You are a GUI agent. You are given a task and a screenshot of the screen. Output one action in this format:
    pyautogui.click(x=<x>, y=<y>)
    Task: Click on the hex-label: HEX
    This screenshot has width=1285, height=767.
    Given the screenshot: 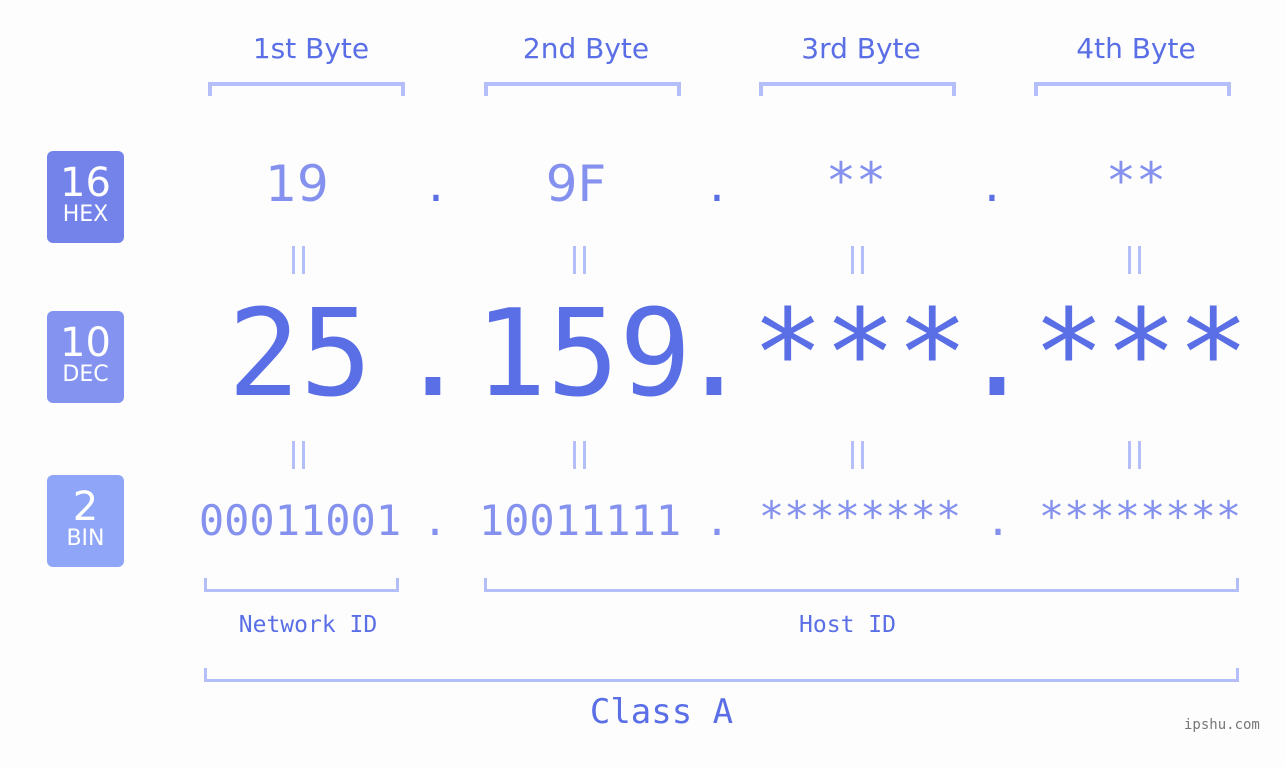 What is the action you would take?
    pyautogui.click(x=85, y=214)
    